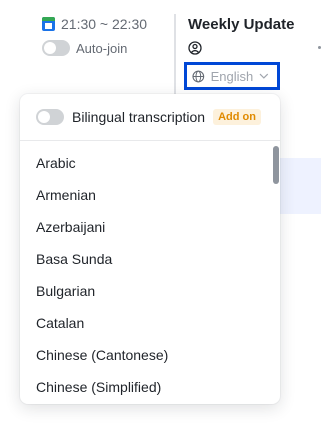  What do you see at coordinates (48, 24) in the screenshot?
I see `calendar-icon` at bounding box center [48, 24].